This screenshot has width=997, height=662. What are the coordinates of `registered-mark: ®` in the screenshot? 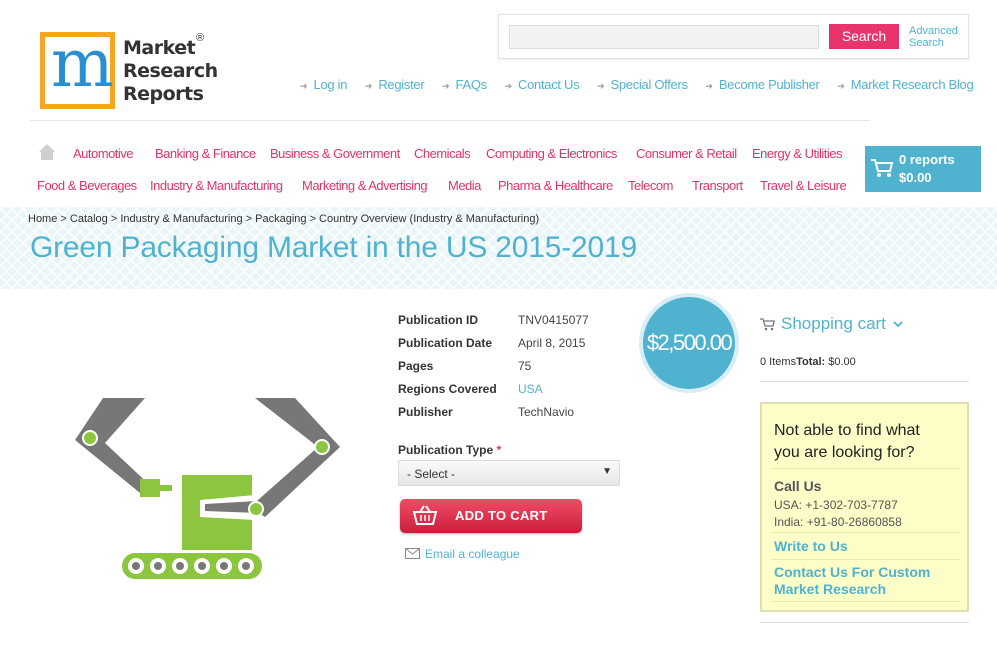 It's located at (200, 38).